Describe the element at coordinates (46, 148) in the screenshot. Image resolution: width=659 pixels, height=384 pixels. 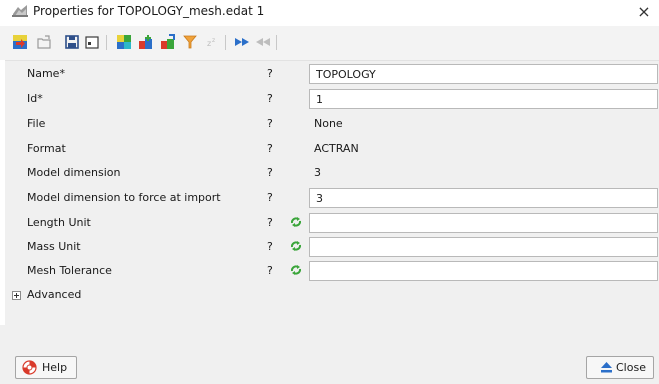
I see `property-label: Format` at that location.